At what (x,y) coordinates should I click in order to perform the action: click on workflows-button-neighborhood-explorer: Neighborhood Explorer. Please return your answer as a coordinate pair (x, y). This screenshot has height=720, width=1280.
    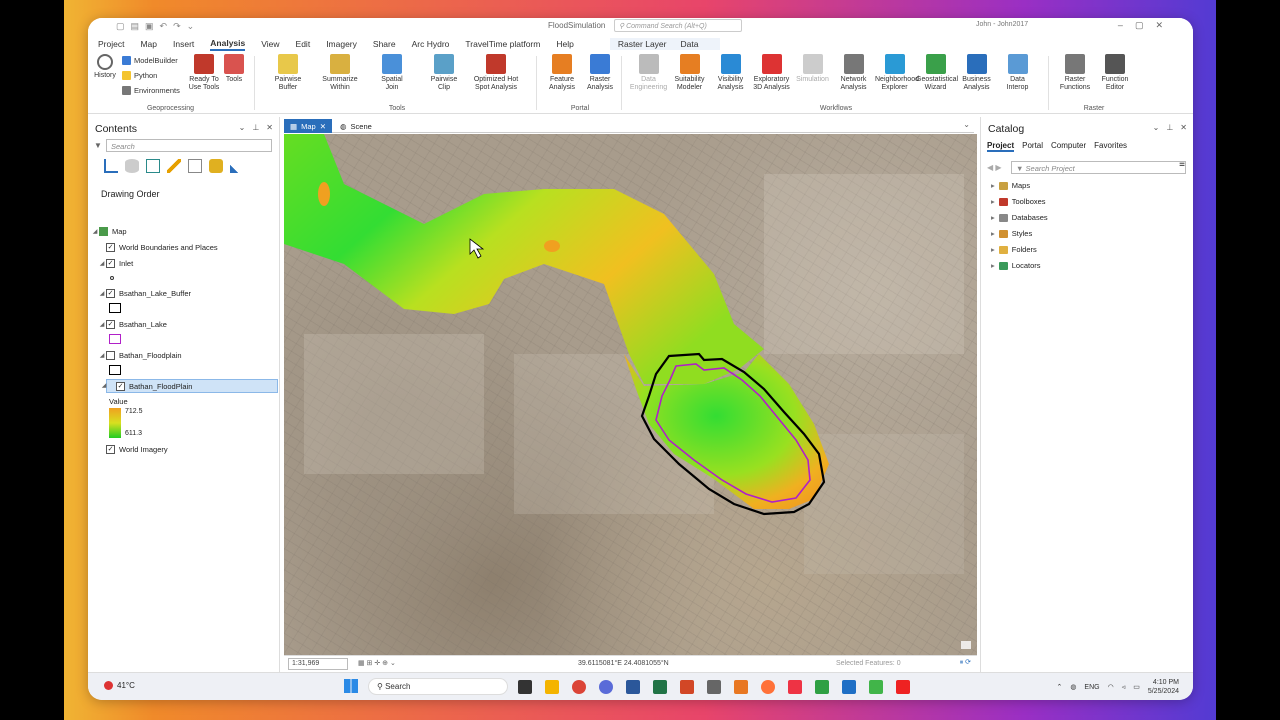
    Looking at the image, I should click on (897, 73).